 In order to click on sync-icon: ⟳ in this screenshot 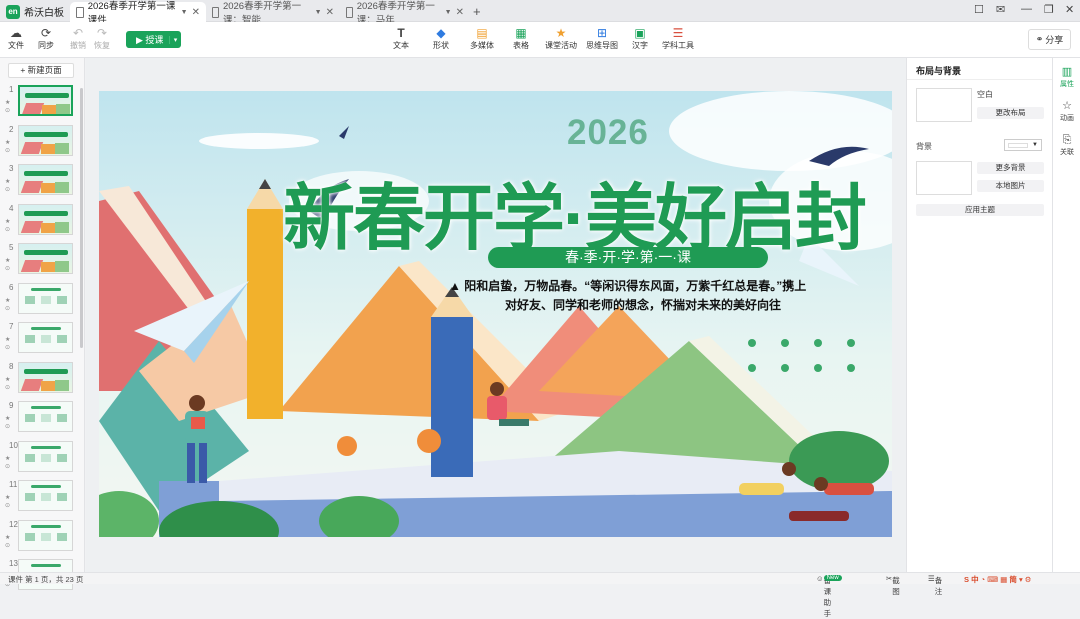, I will do `click(46, 33)`.